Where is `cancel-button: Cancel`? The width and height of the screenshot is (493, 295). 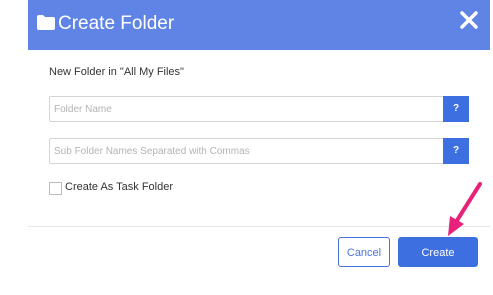
cancel-button: Cancel is located at coordinates (364, 252).